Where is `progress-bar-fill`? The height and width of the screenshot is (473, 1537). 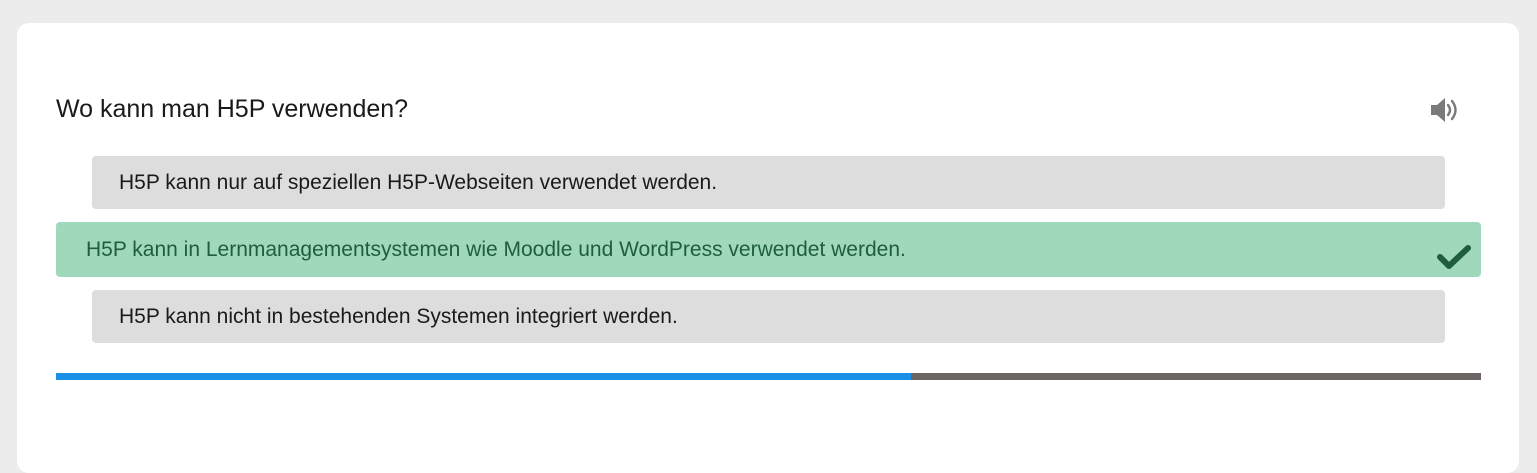 progress-bar-fill is located at coordinates (483, 376).